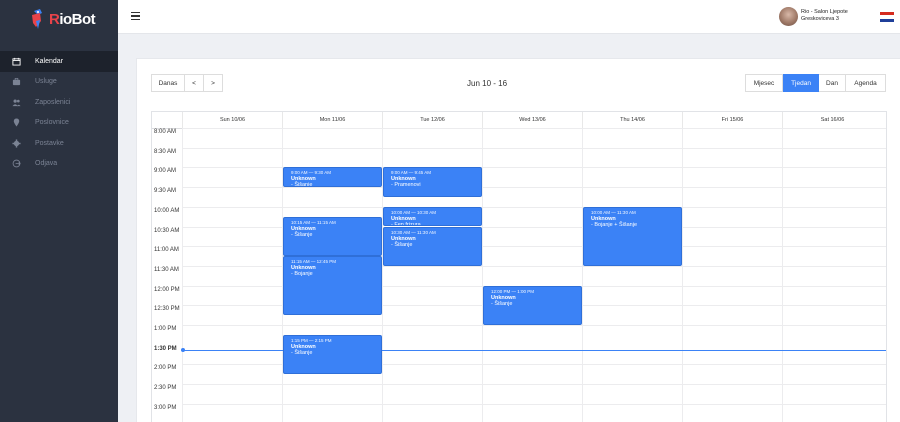 The height and width of the screenshot is (422, 900). What do you see at coordinates (63, 19) in the screenshot?
I see `riobot-logo: RioBot` at bounding box center [63, 19].